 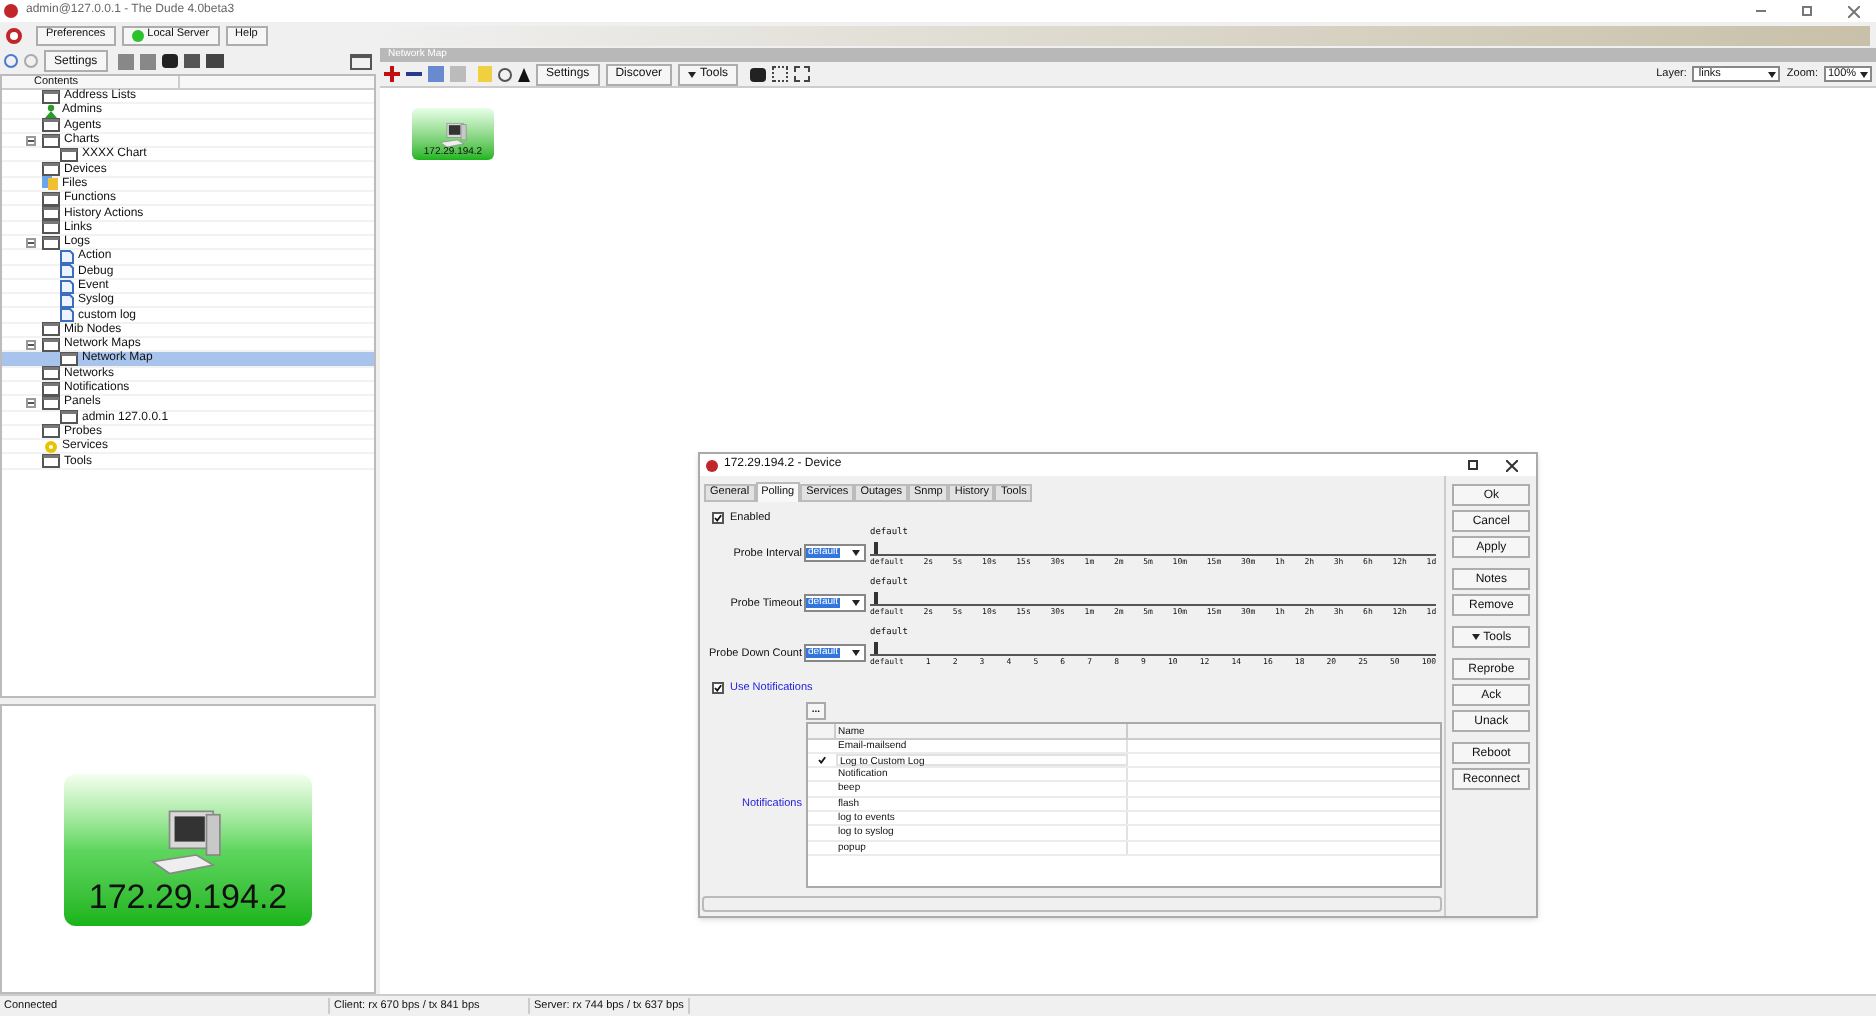 I want to click on status-icon, so click(x=137, y=35).